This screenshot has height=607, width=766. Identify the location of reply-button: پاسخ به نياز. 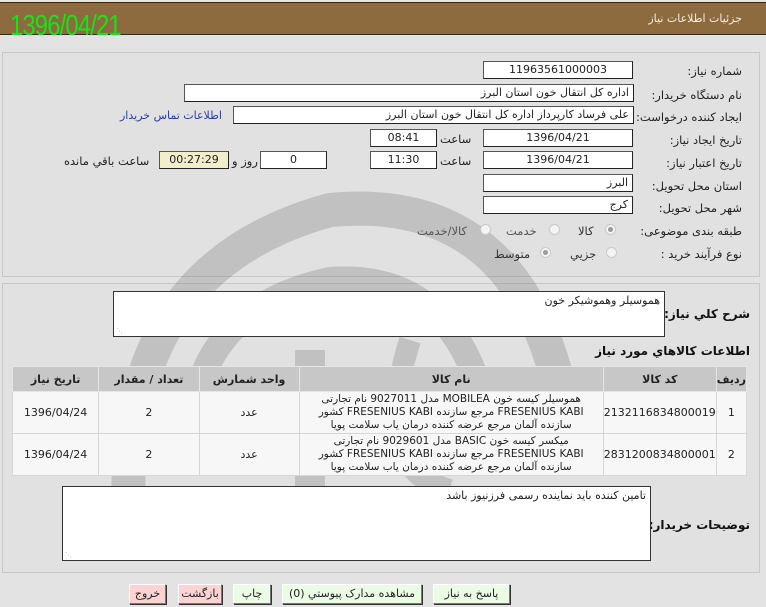
(471, 594).